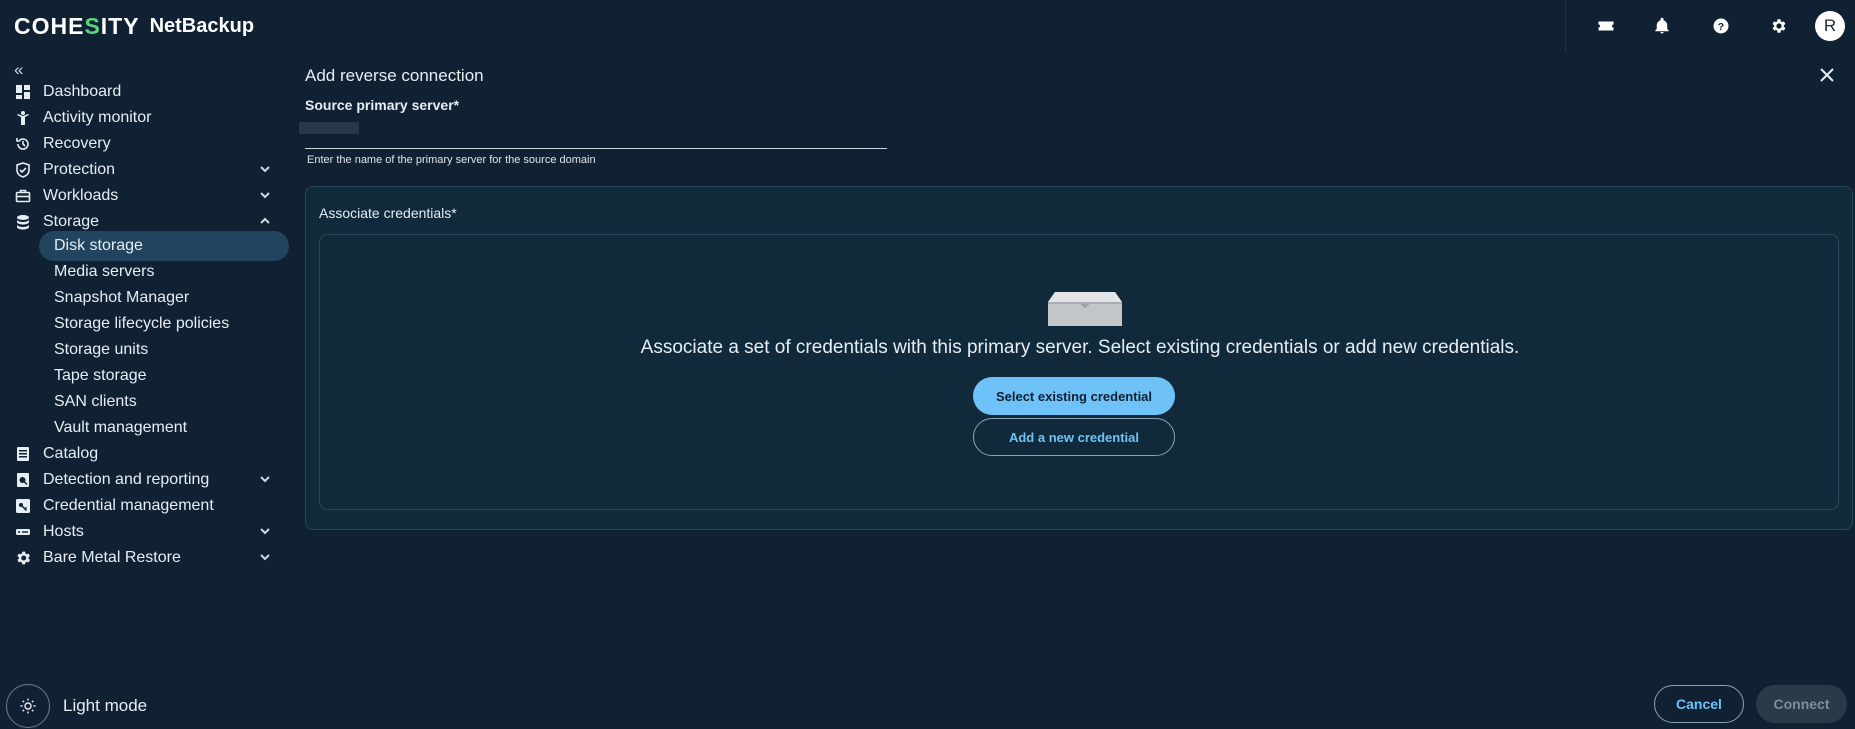 The height and width of the screenshot is (729, 1855). I want to click on sidebar-item-label: Recovery, so click(77, 143).